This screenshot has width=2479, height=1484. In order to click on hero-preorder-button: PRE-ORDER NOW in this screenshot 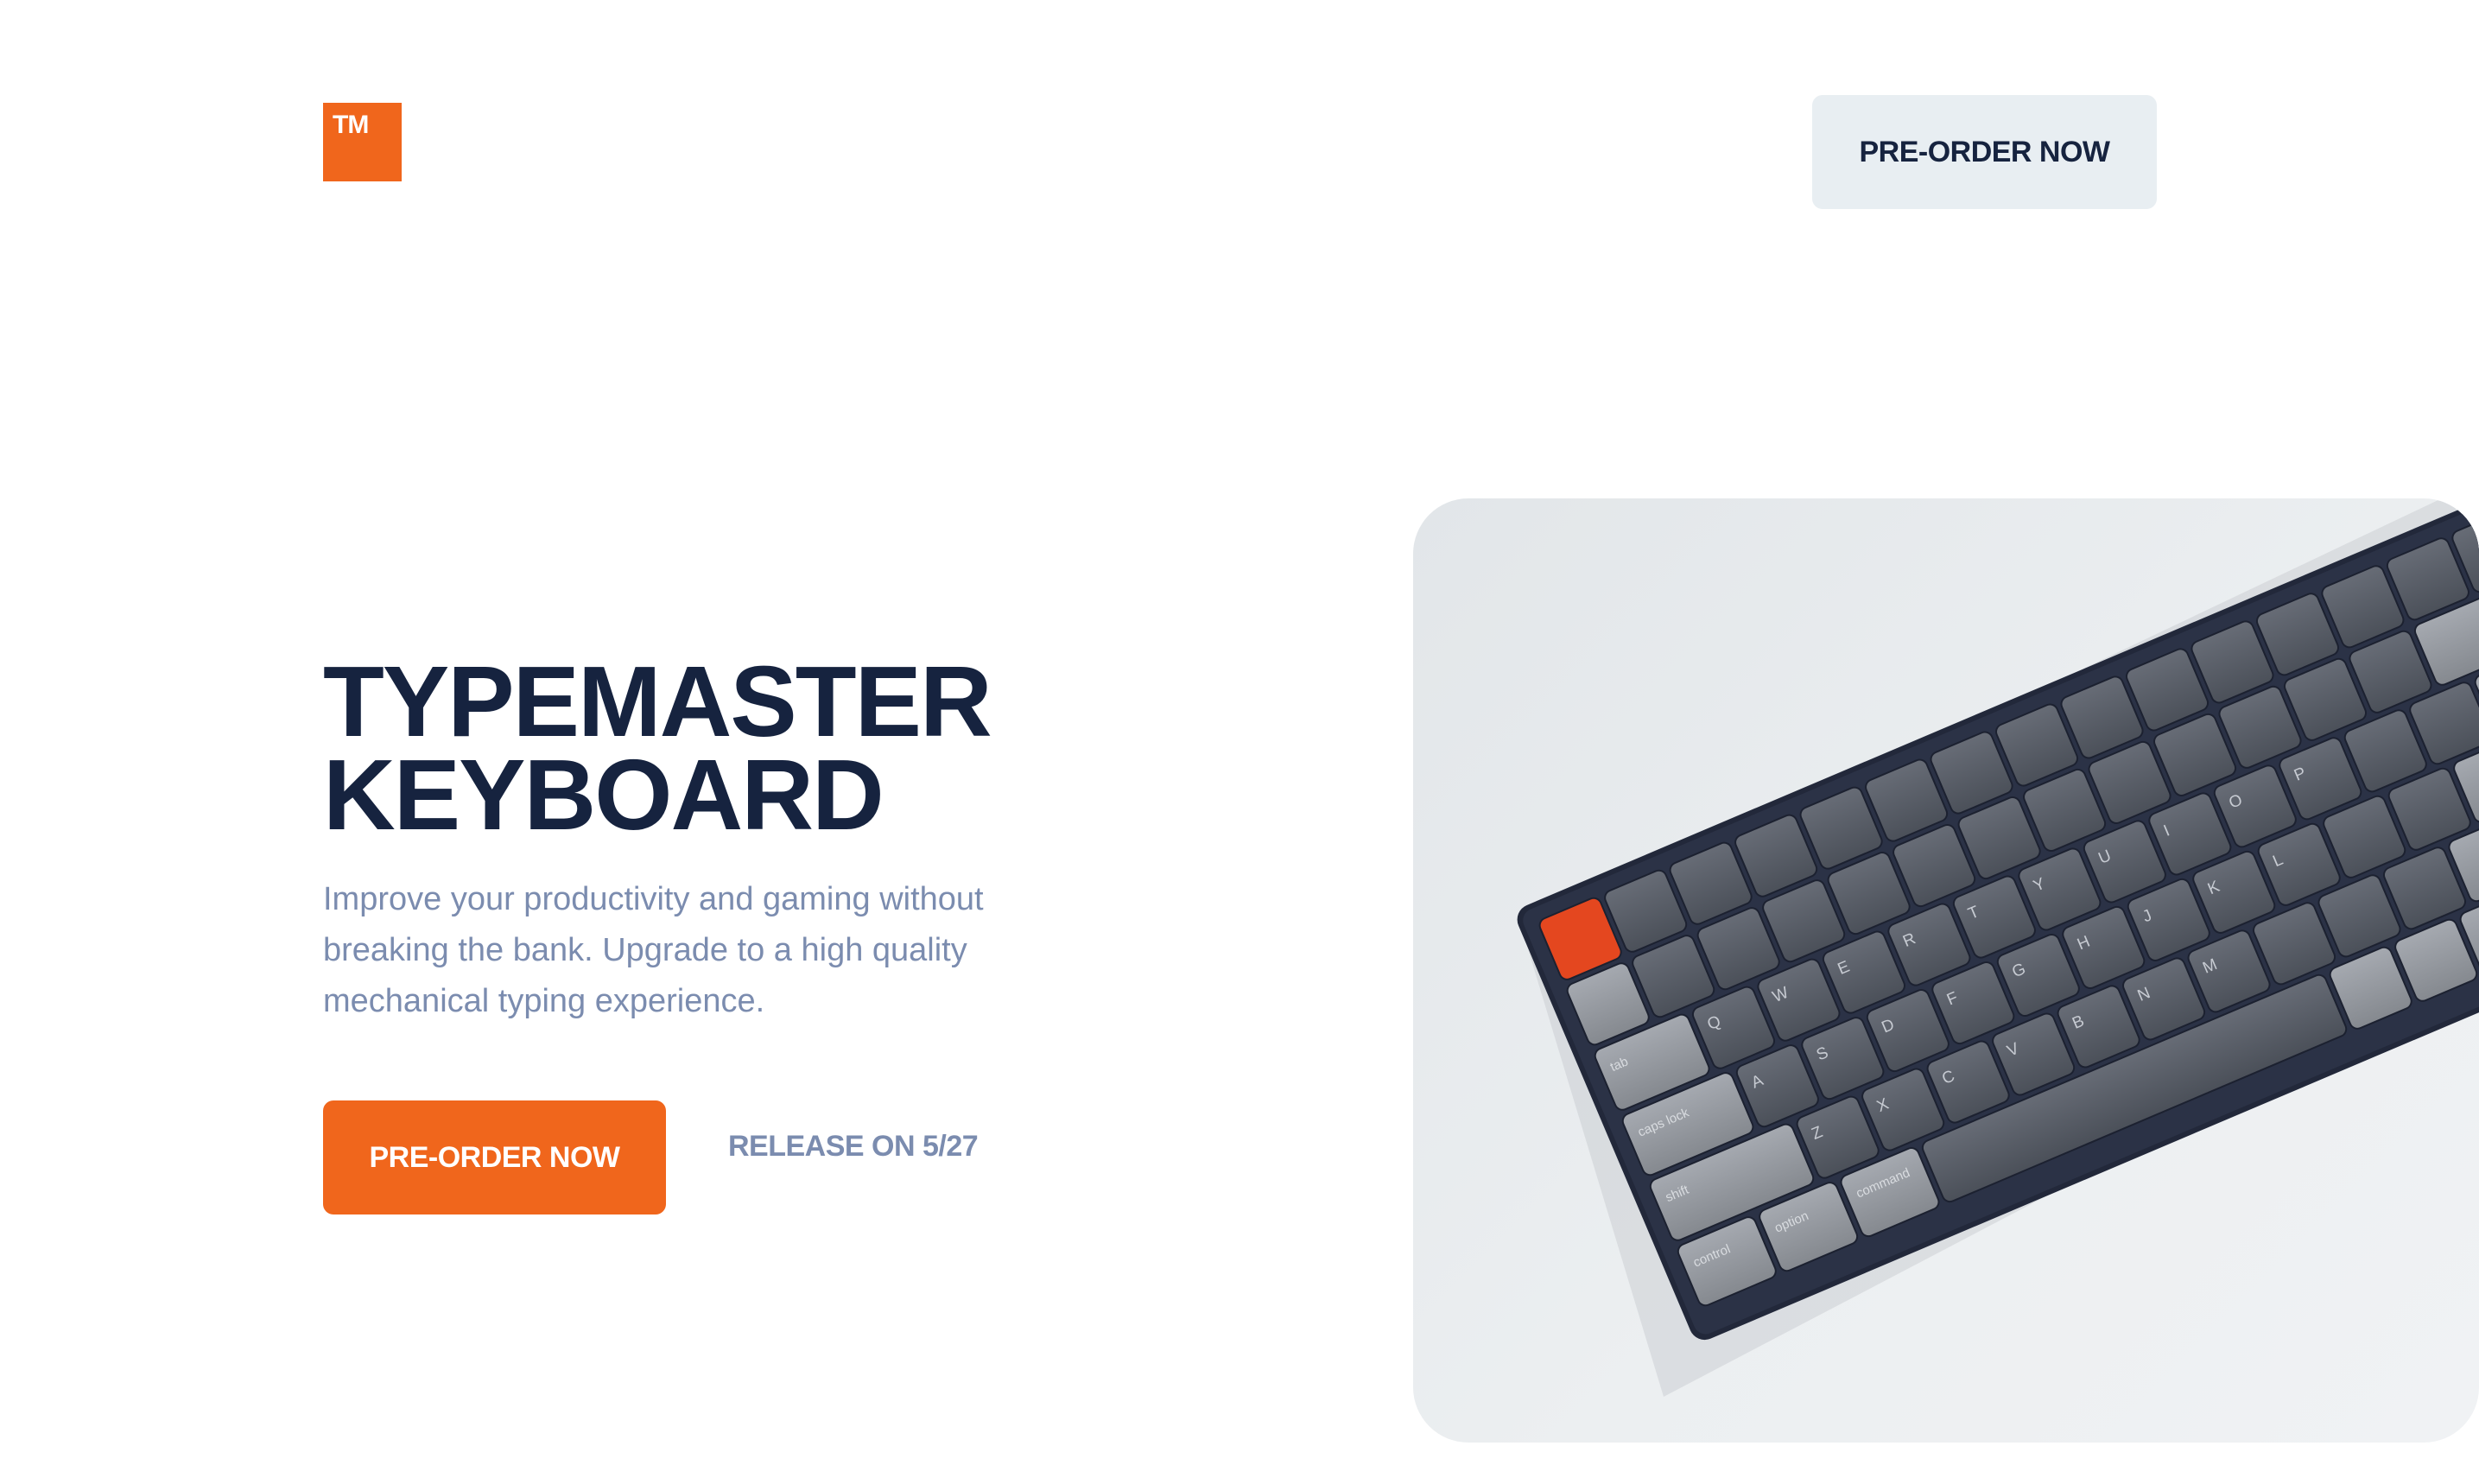, I will do `click(494, 1157)`.